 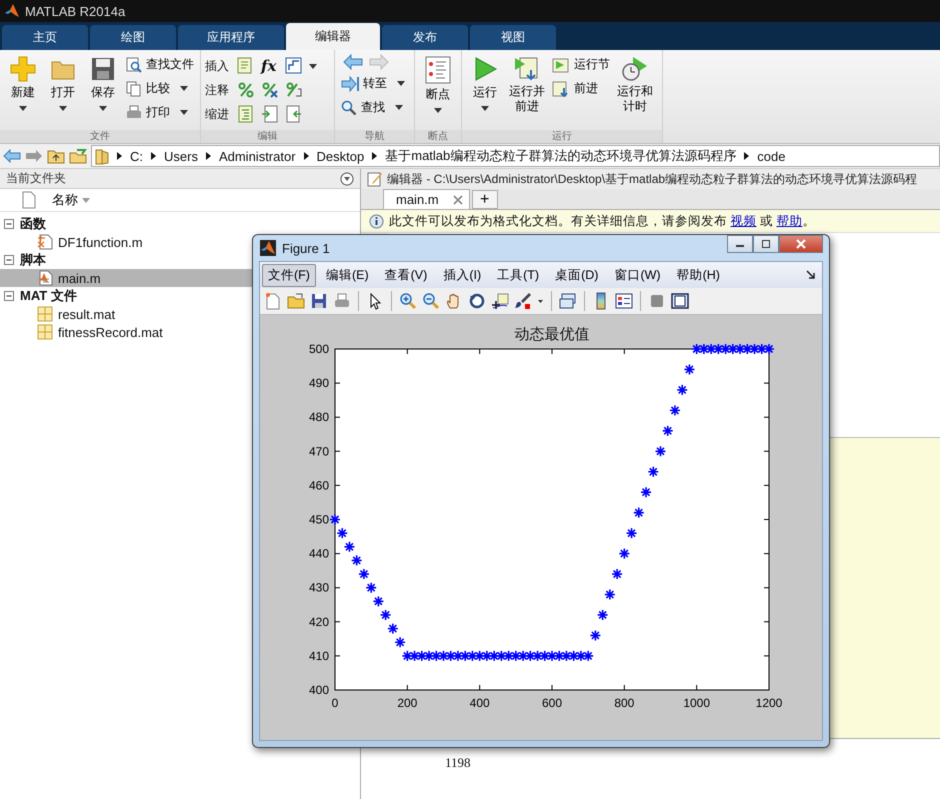 I want to click on run-section-button: 运行节, so click(x=581, y=64).